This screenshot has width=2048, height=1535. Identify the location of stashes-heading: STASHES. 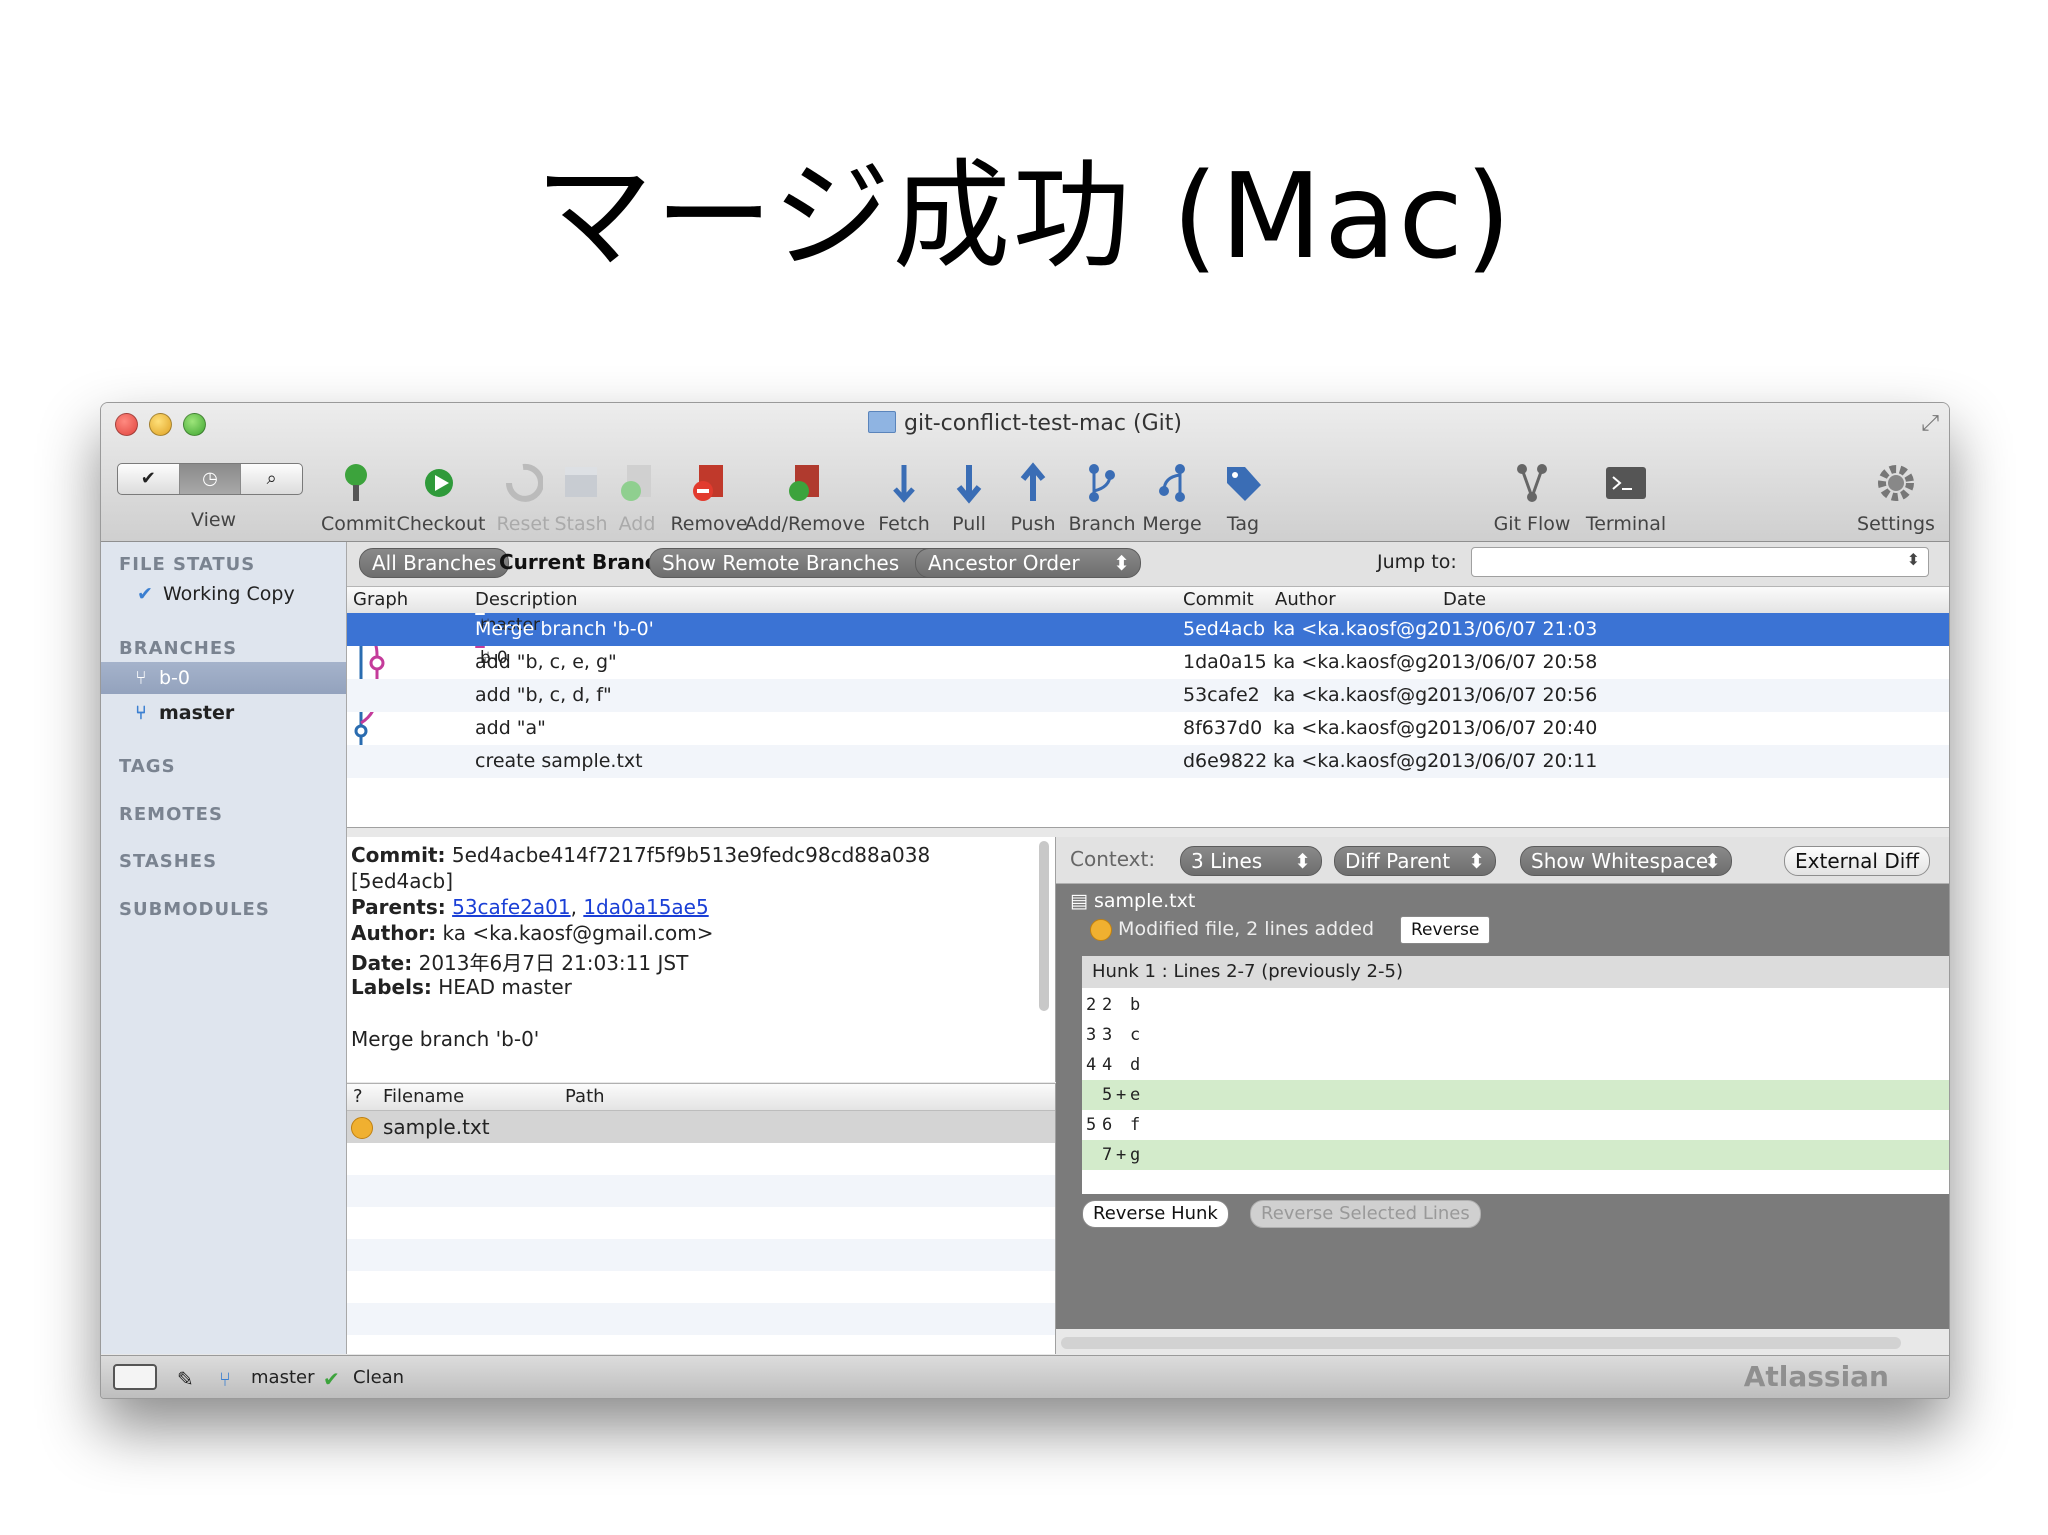
(168, 861).